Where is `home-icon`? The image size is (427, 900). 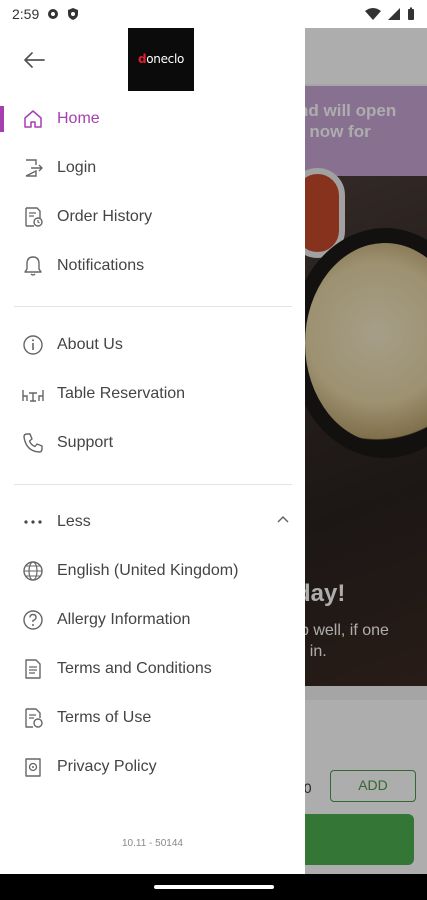 home-icon is located at coordinates (33, 119).